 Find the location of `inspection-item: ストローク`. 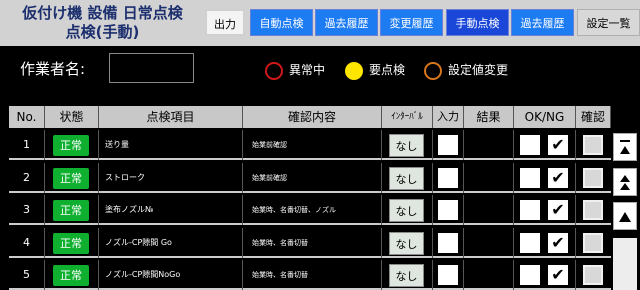

inspection-item: ストローク is located at coordinates (171, 177).